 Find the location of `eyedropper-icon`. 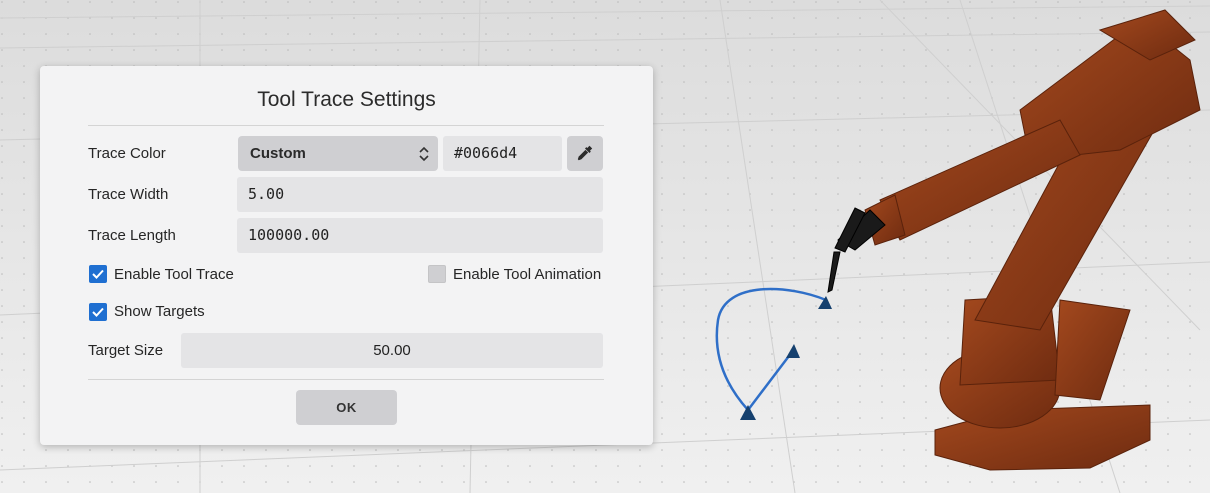

eyedropper-icon is located at coordinates (585, 153).